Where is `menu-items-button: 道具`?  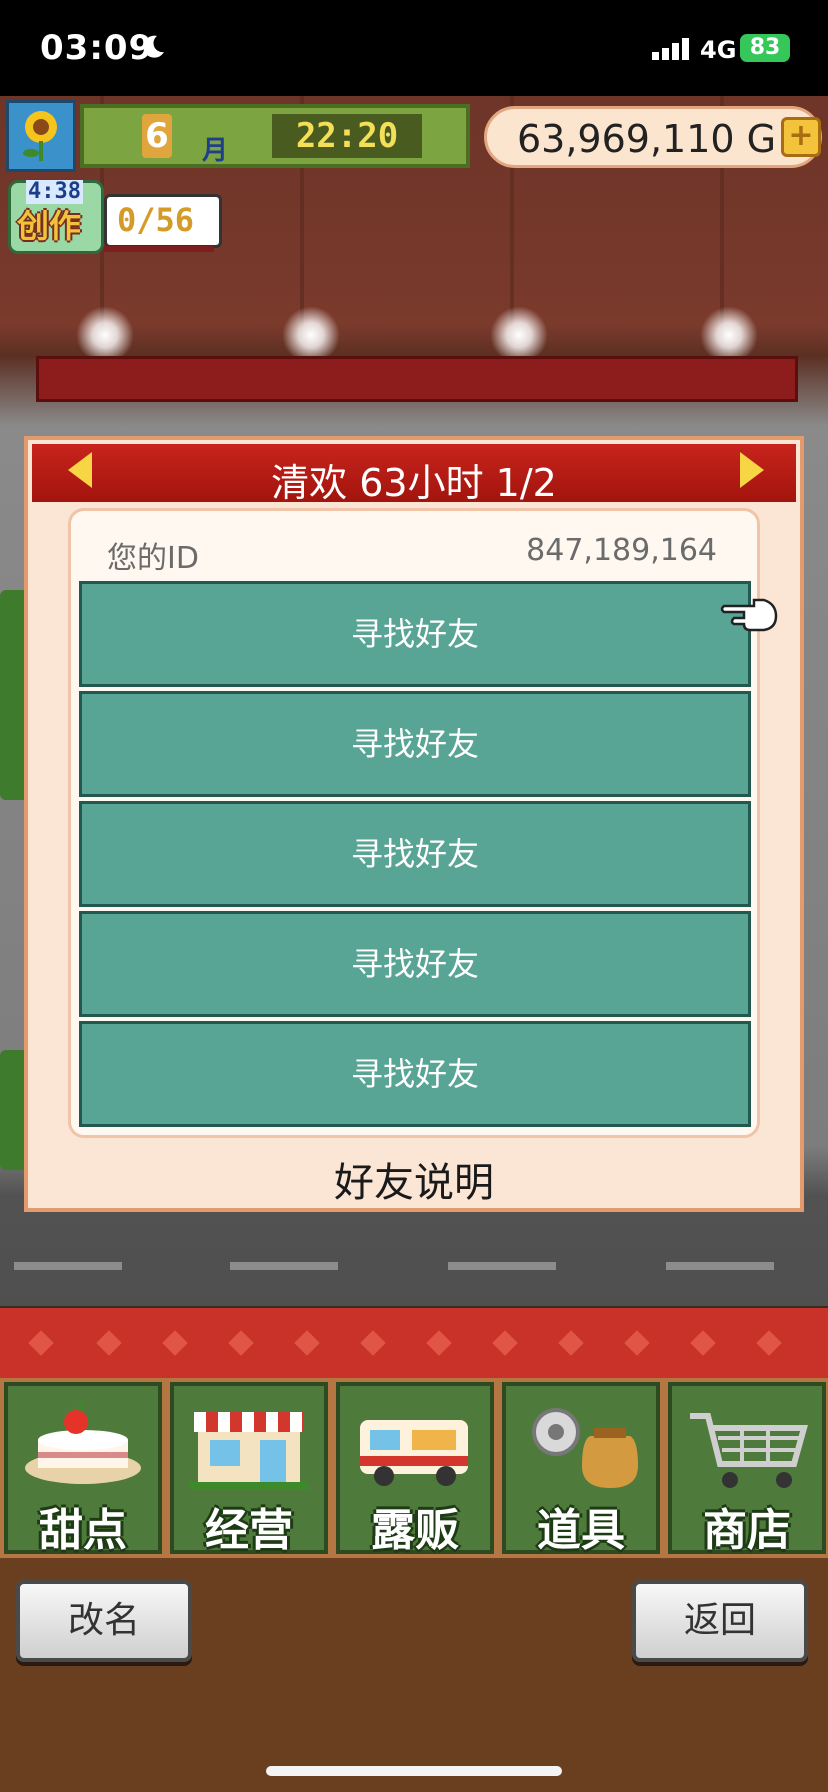
menu-items-button: 道具 is located at coordinates (581, 1469).